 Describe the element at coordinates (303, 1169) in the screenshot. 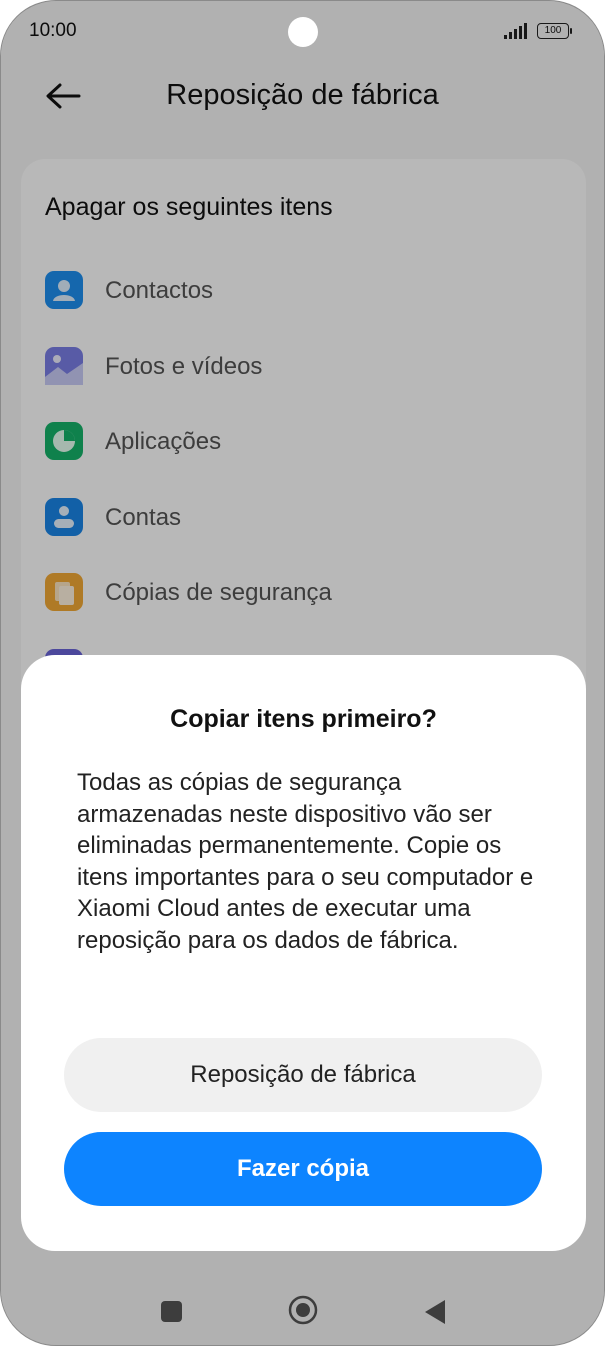

I see `make-backup-button: Fazer cópia` at that location.